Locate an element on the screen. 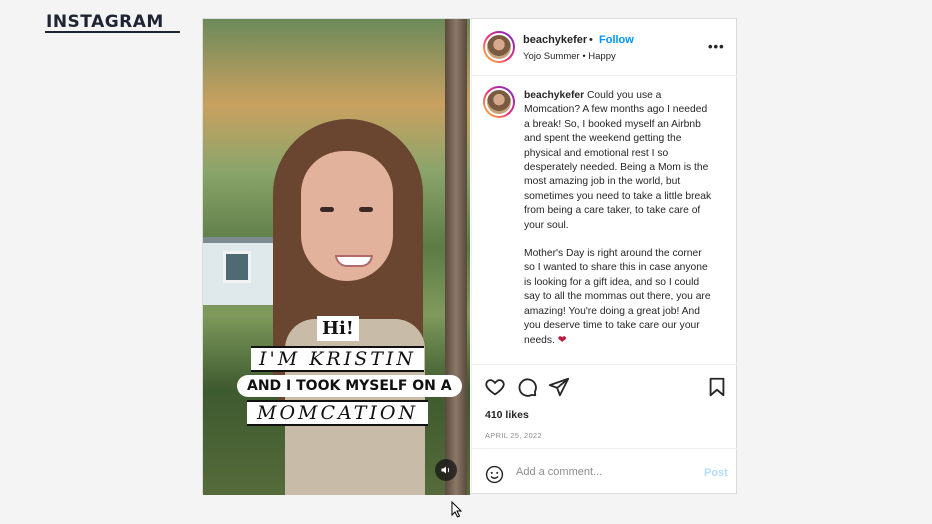 This screenshot has height=524, width=932. caption-username: beachykefer is located at coordinates (554, 95).